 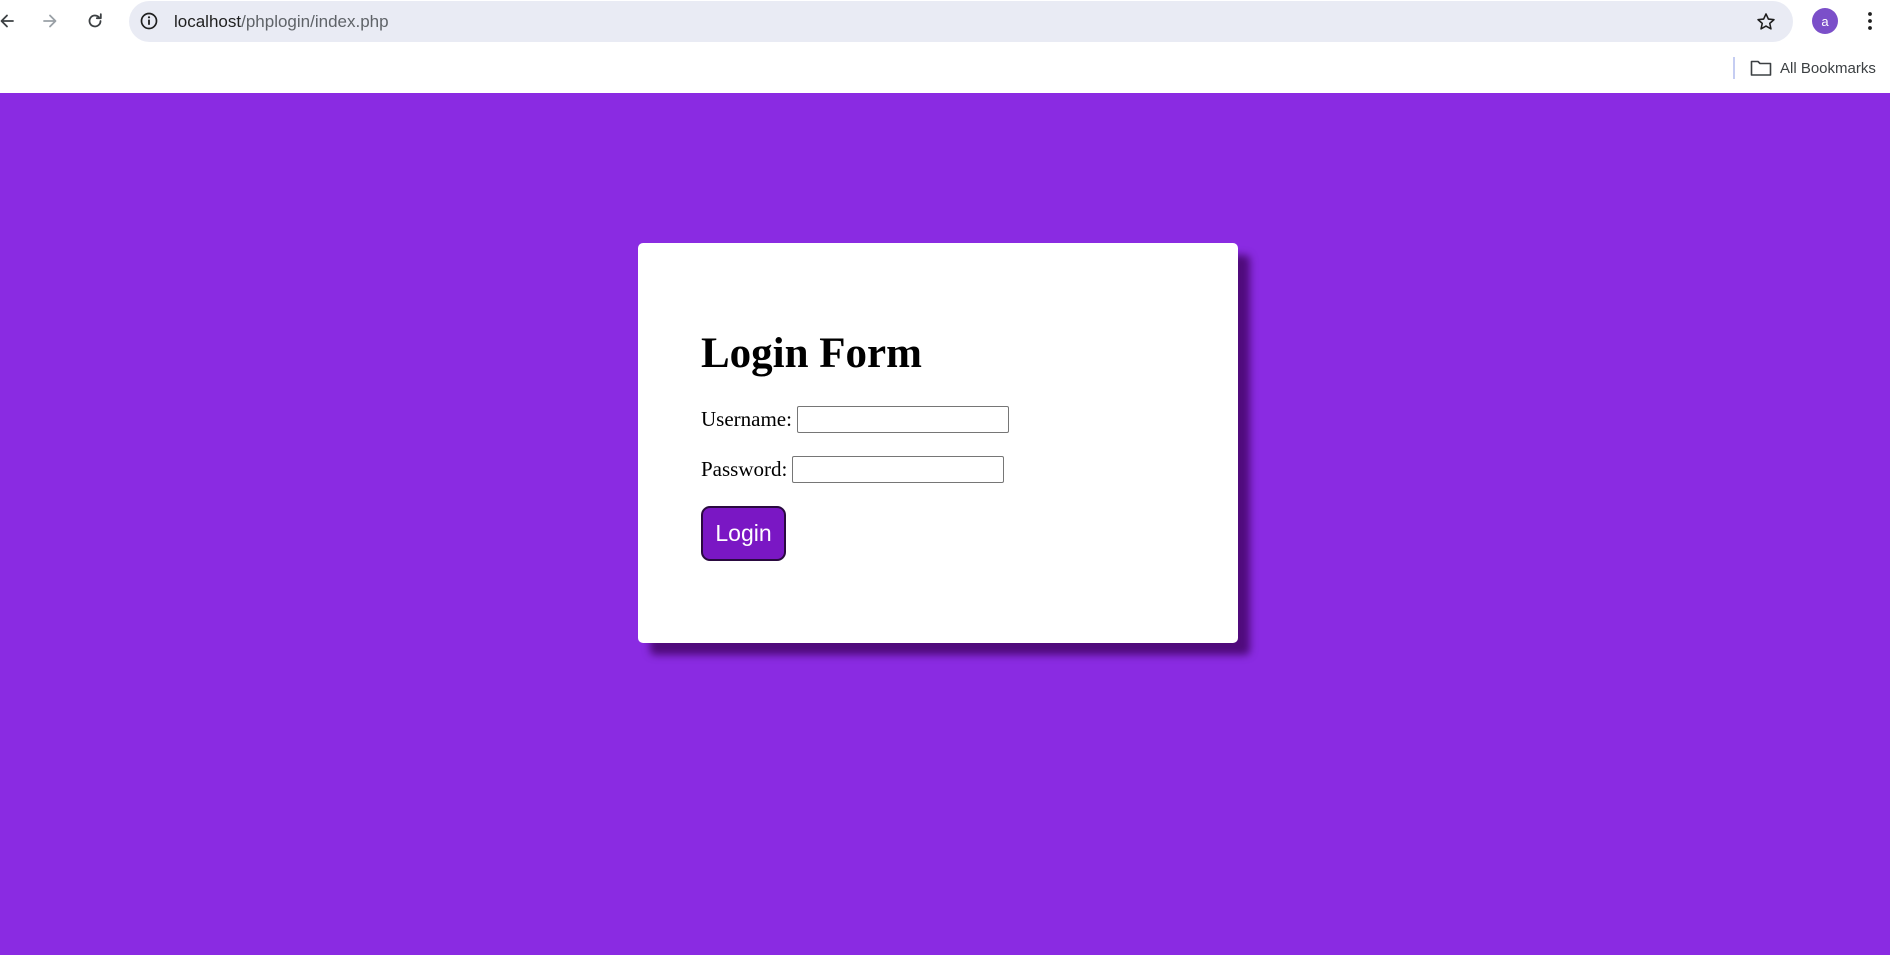 I want to click on info-circle-icon, so click(x=149, y=21).